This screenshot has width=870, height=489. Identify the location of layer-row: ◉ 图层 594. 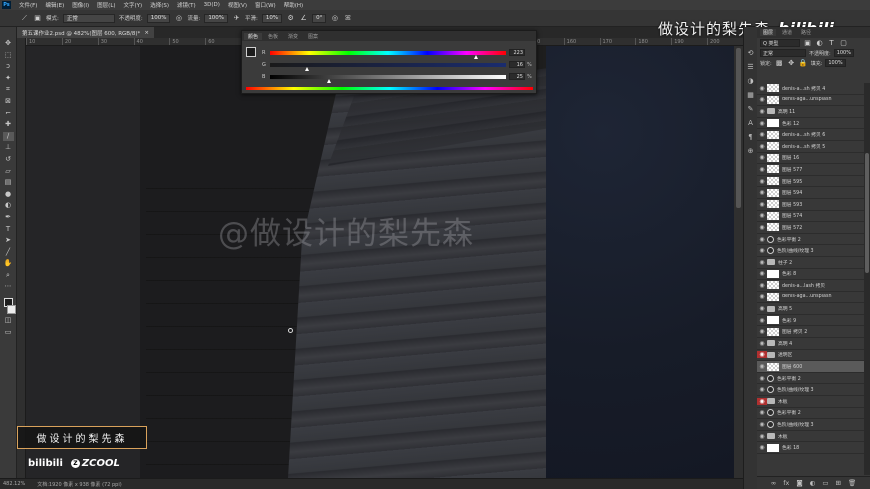
(810, 193).